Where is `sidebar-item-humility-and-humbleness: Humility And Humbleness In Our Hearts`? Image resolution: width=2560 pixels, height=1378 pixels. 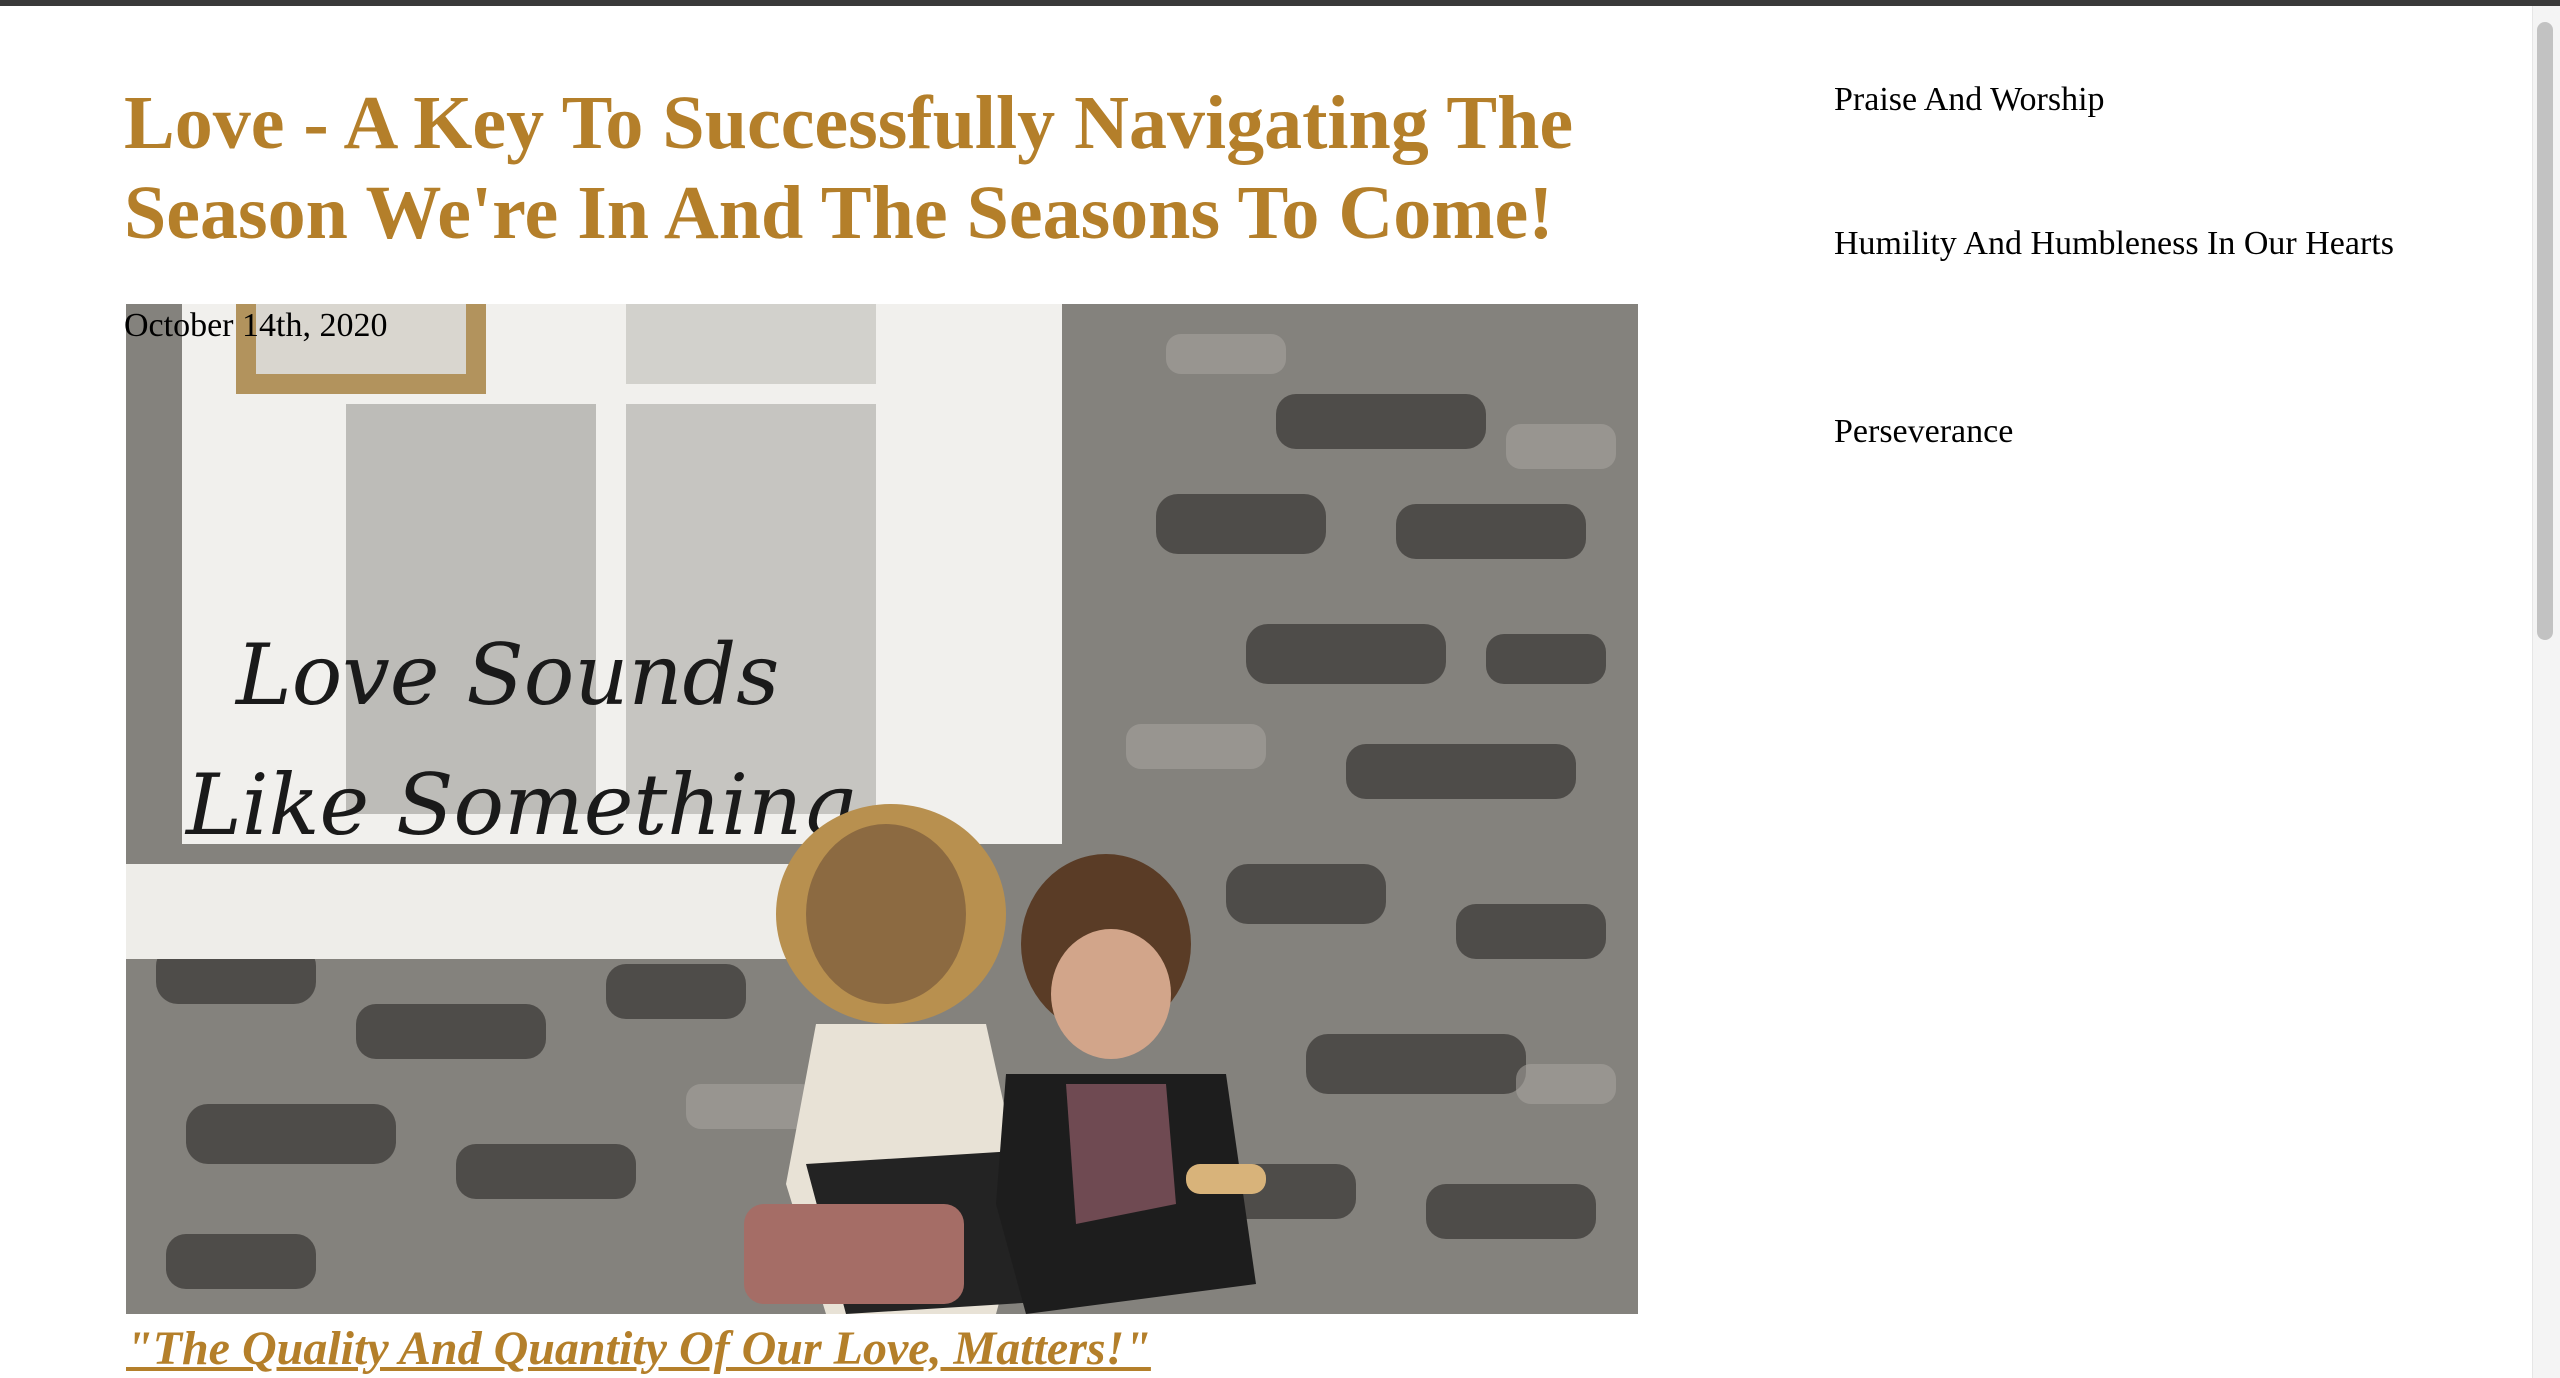
sidebar-item-humility-and-humbleness: Humility And Humbleness In Our Hearts is located at coordinates (2114, 244).